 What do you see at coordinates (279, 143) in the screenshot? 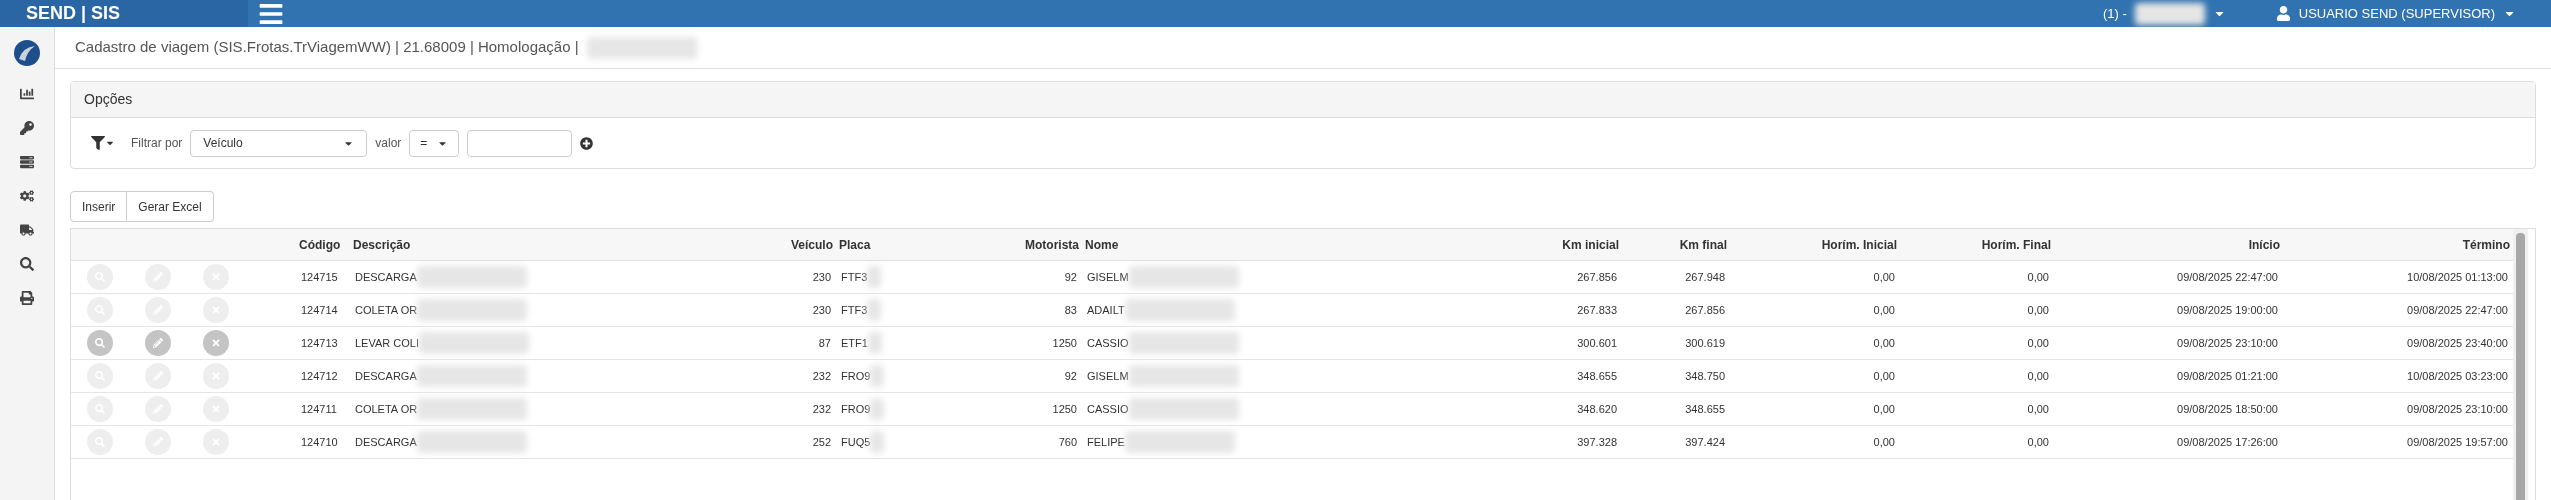
I see `filter-field-select: Veículo` at bounding box center [279, 143].